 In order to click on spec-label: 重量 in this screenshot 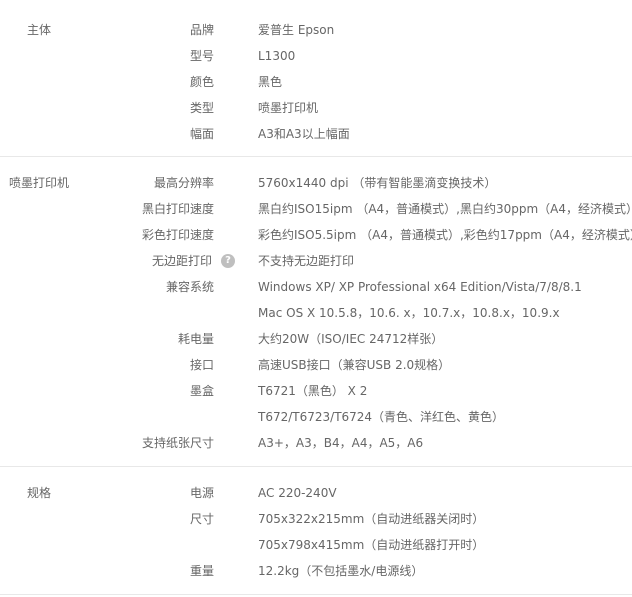, I will do `click(201, 571)`.